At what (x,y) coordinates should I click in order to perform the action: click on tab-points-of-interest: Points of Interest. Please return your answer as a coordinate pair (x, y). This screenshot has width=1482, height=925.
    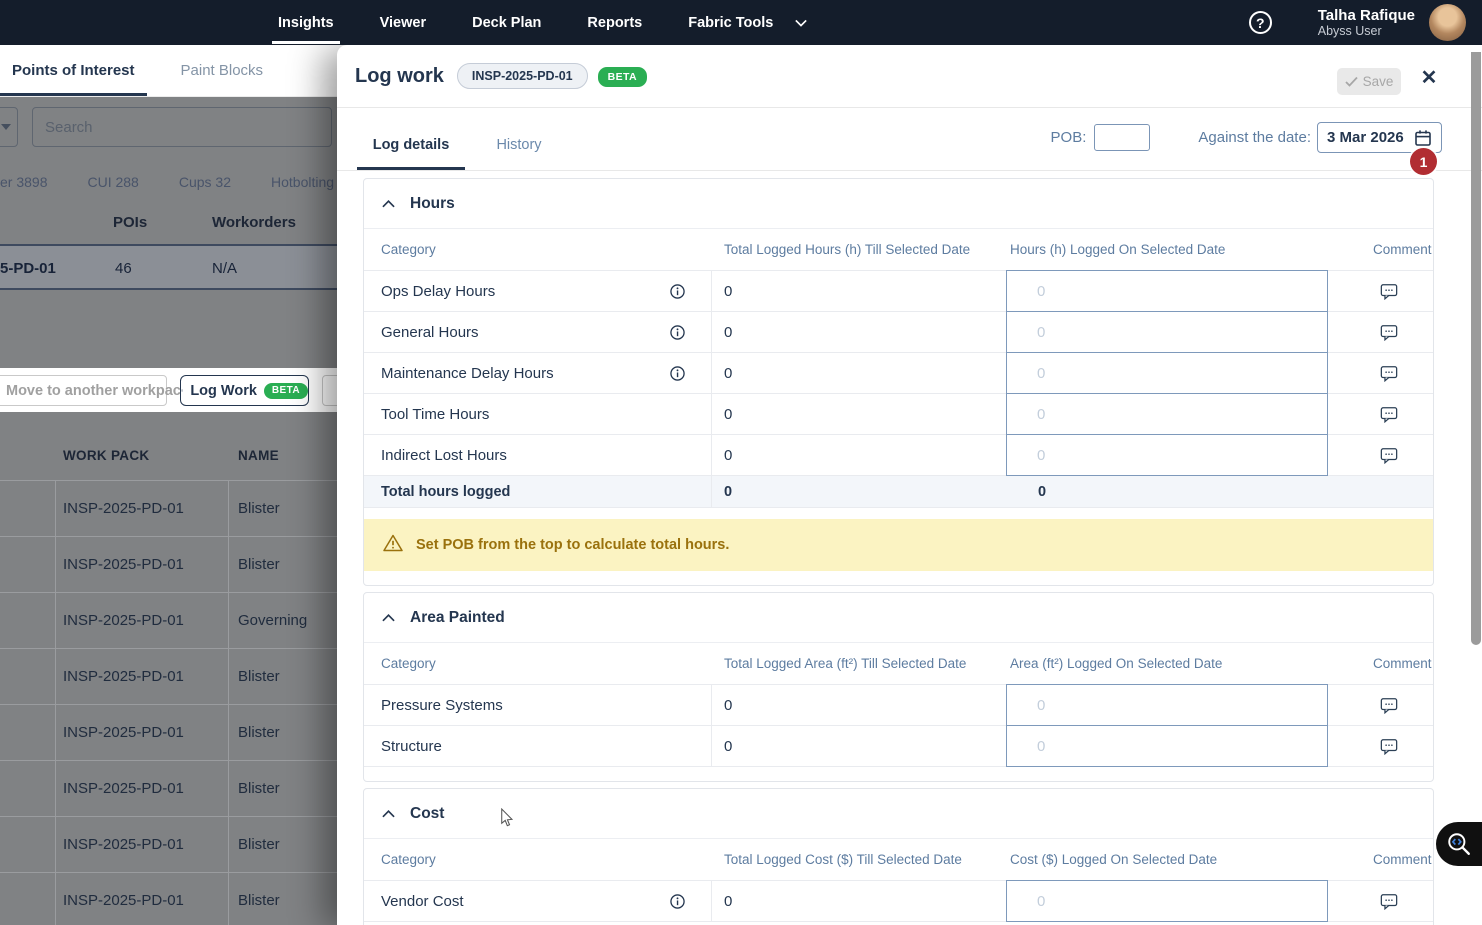
    Looking at the image, I should click on (73, 70).